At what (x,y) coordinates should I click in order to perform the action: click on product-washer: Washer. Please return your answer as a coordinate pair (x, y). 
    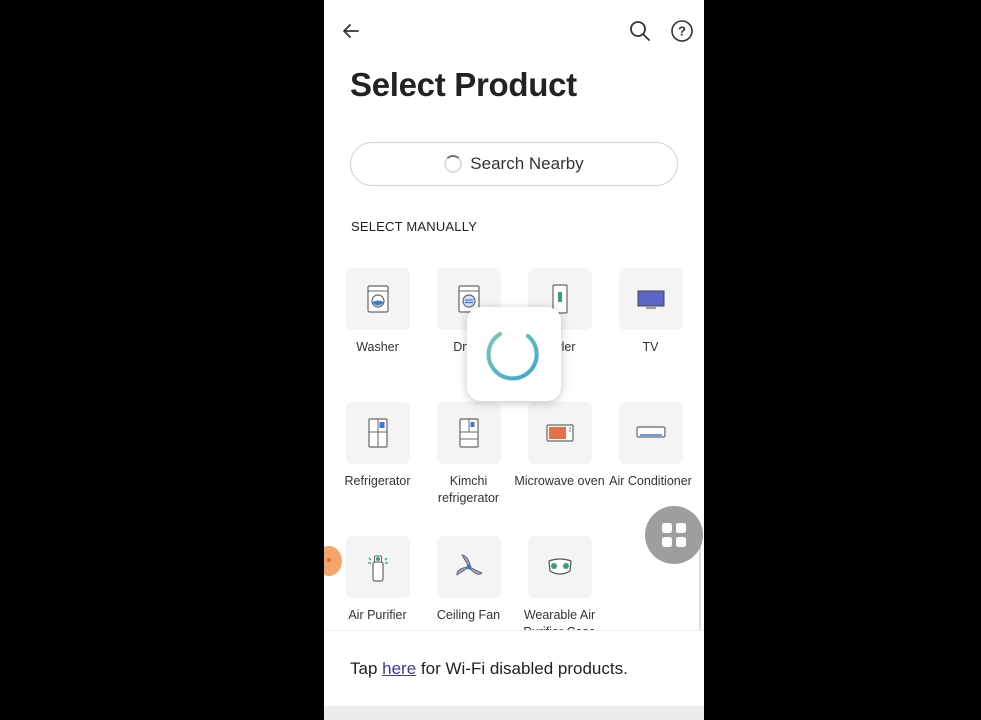
    Looking at the image, I should click on (377, 312).